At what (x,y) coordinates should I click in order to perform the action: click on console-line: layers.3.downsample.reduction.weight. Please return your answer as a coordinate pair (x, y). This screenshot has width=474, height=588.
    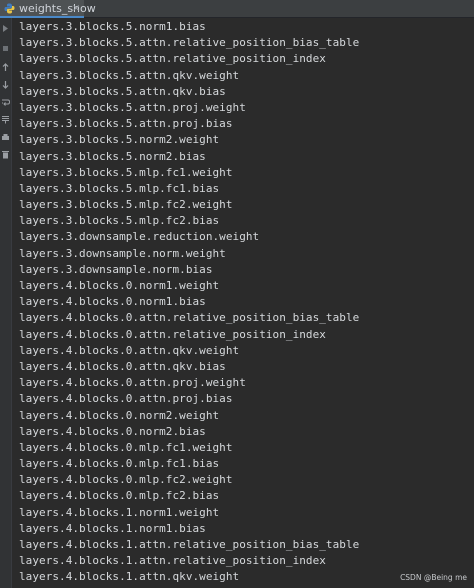
    Looking at the image, I should click on (139, 237).